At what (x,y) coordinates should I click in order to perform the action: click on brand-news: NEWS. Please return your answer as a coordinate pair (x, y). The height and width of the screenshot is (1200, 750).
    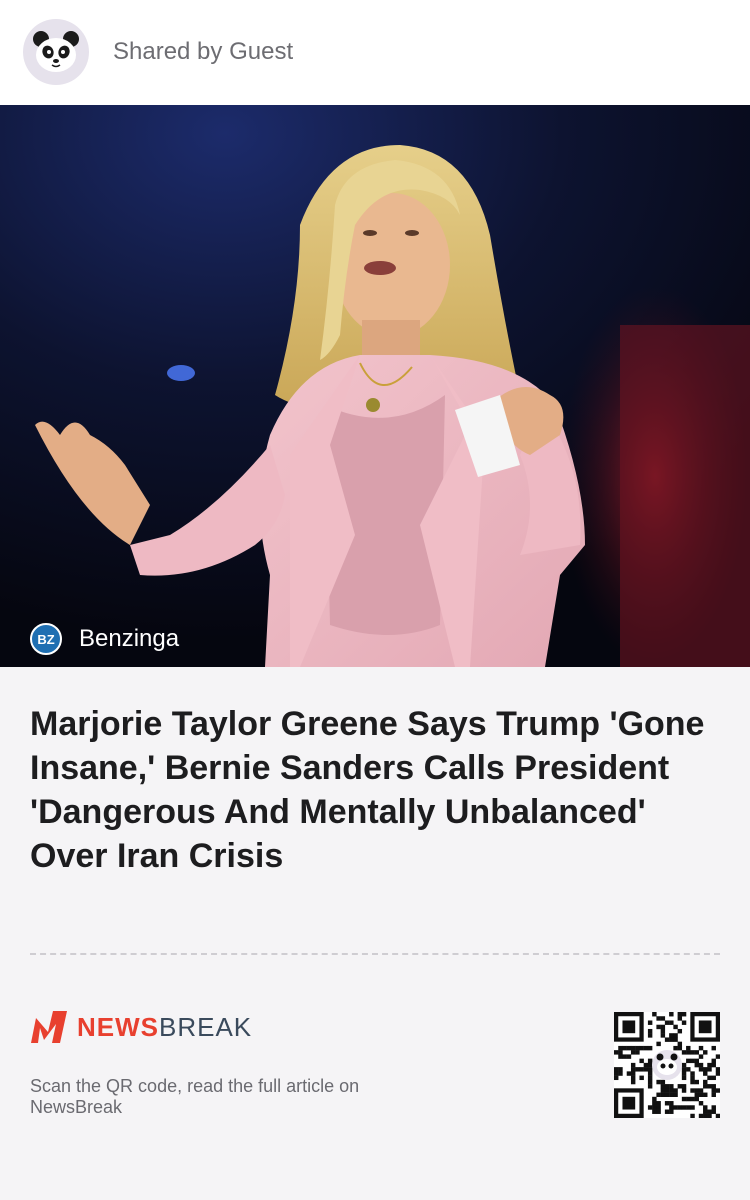
    Looking at the image, I should click on (118, 1026).